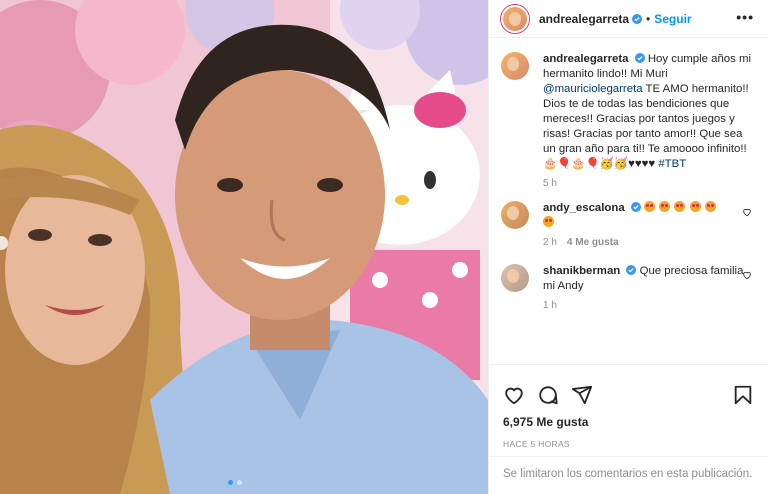 The height and width of the screenshot is (494, 768). Describe the element at coordinates (743, 395) in the screenshot. I see `bookmark-icon` at that location.